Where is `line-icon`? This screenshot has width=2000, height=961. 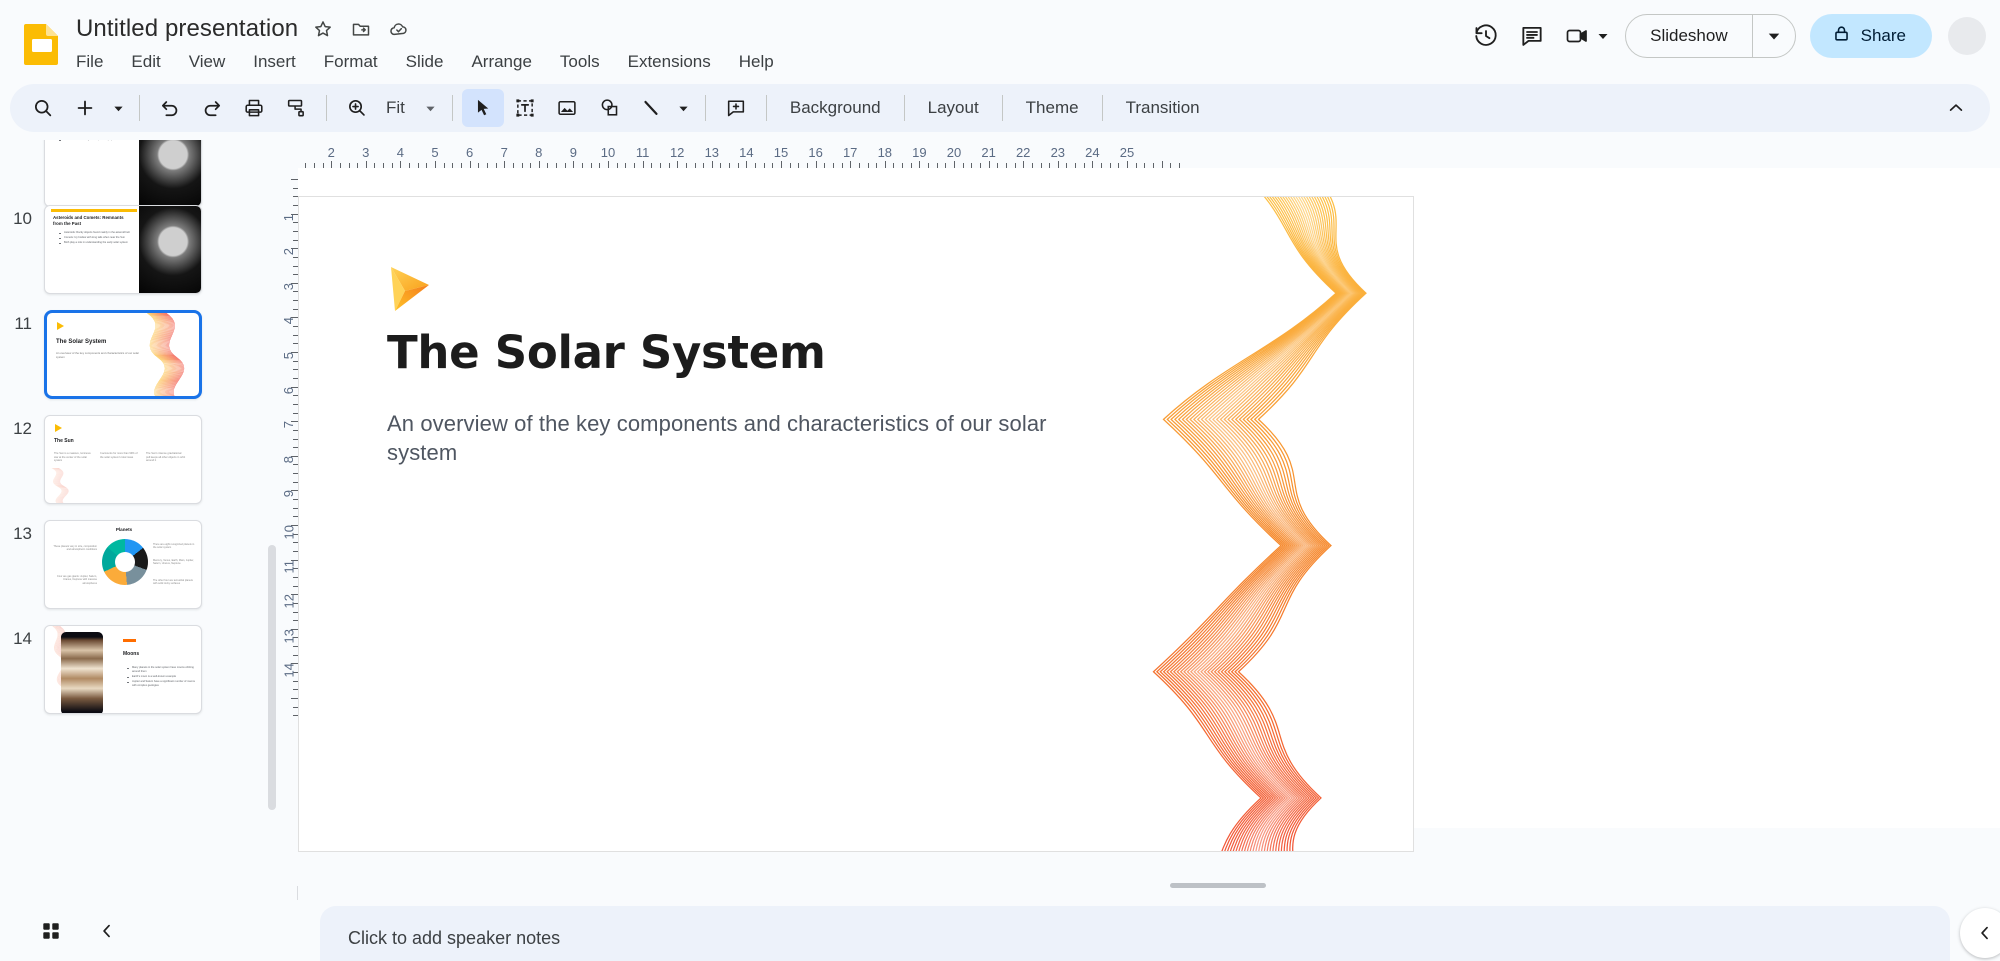
line-icon is located at coordinates (651, 108).